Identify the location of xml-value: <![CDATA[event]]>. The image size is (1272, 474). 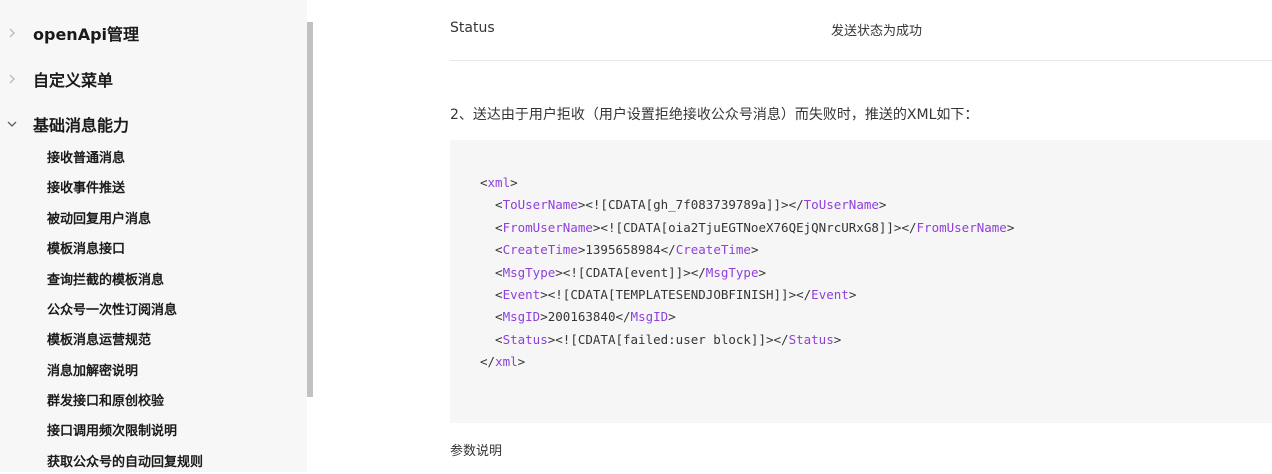
(626, 272).